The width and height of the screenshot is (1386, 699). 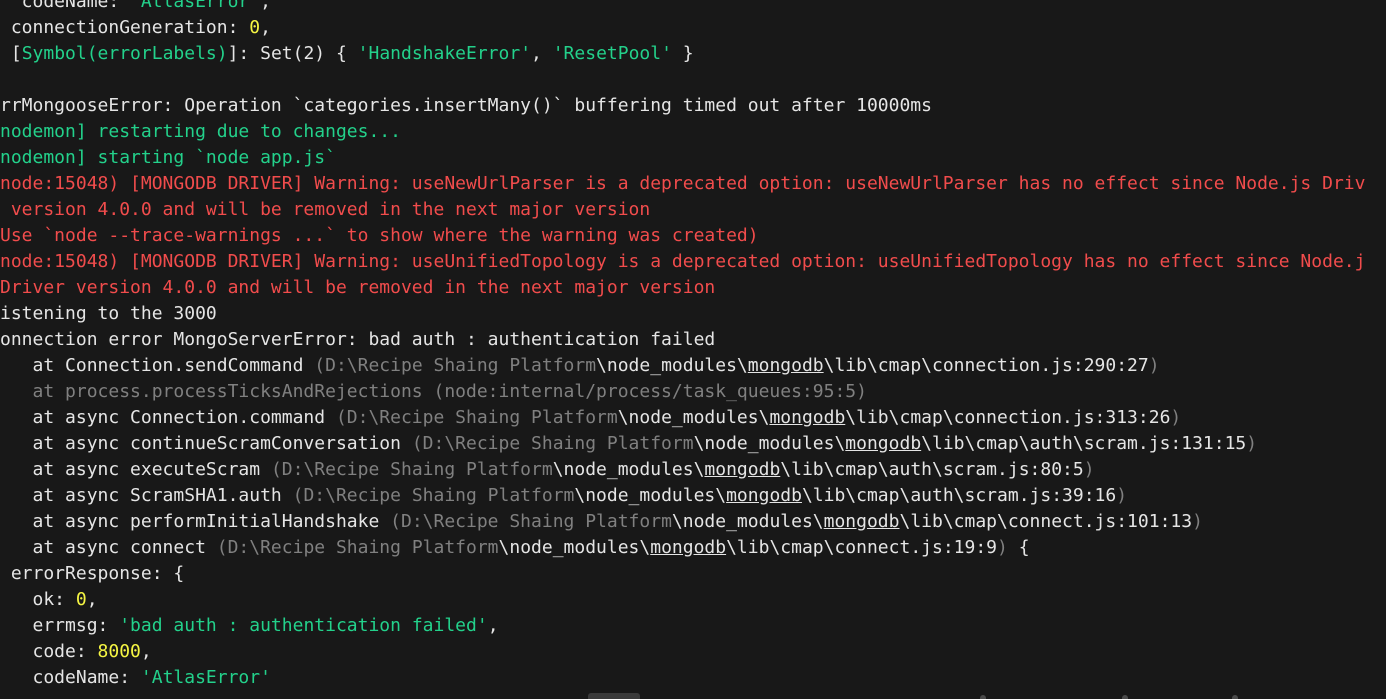 What do you see at coordinates (693, 600) in the screenshot?
I see `terminal-line: ok: 0,` at bounding box center [693, 600].